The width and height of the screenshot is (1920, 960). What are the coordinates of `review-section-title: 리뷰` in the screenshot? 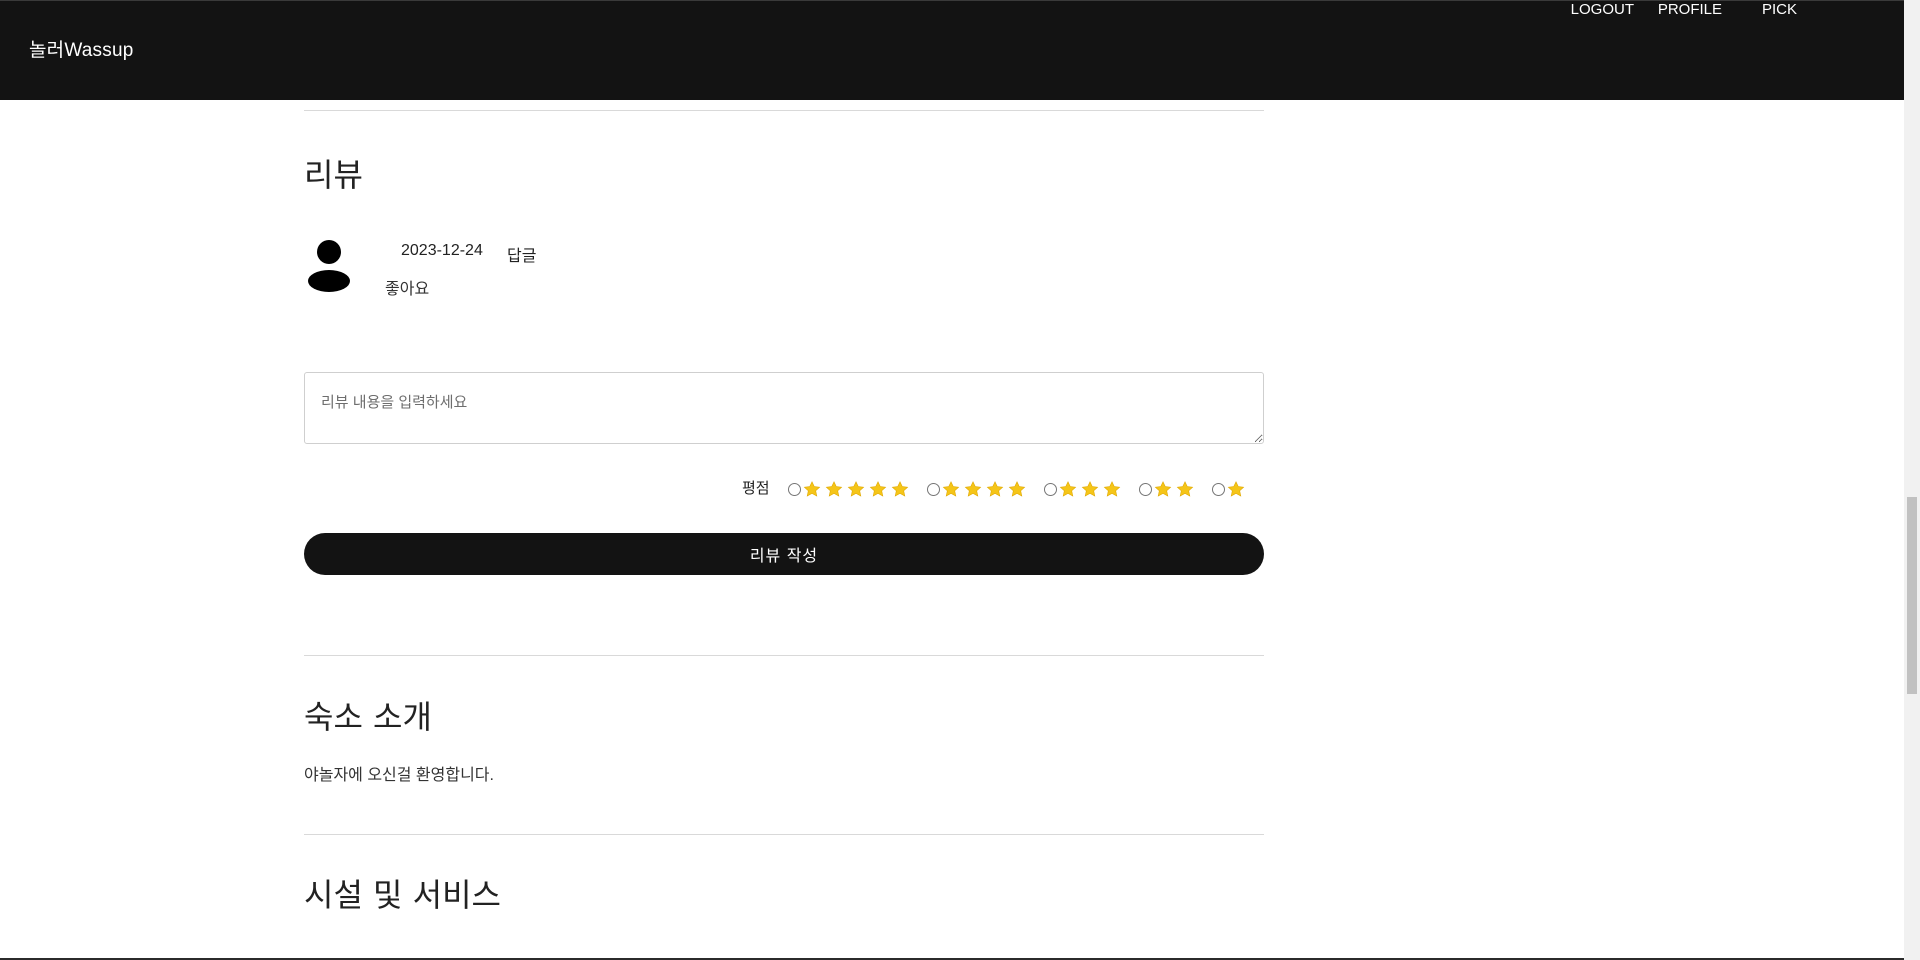 It's located at (333, 175).